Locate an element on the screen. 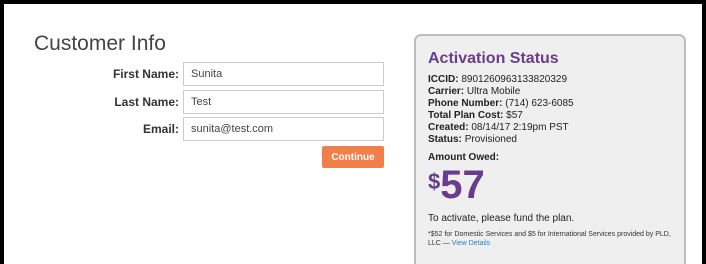  phone-number-line: Phone Number: (714) 623-6085 is located at coordinates (550, 104).